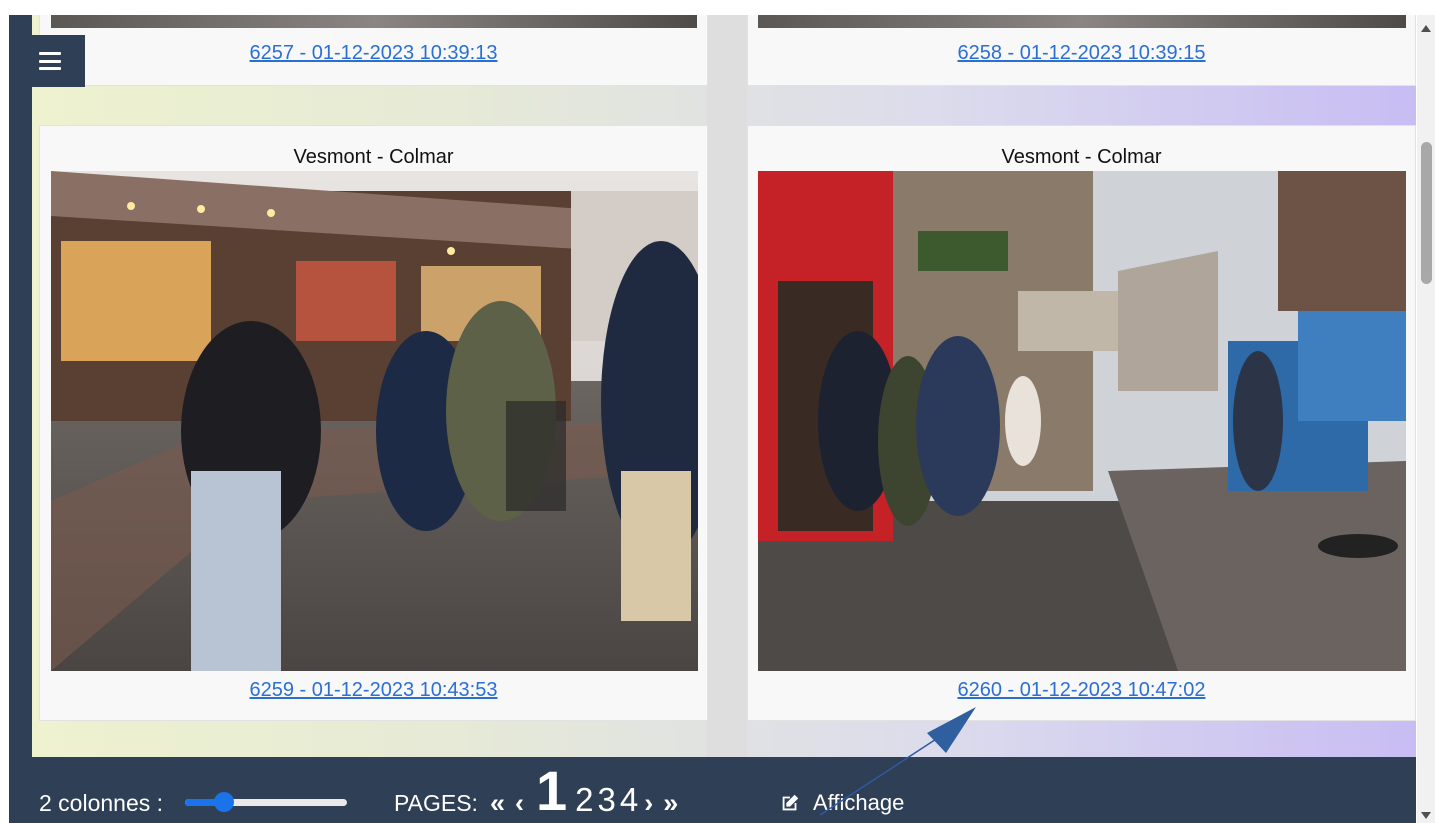 This screenshot has width=1435, height=823. I want to click on hamburger-icon, so click(50, 61).